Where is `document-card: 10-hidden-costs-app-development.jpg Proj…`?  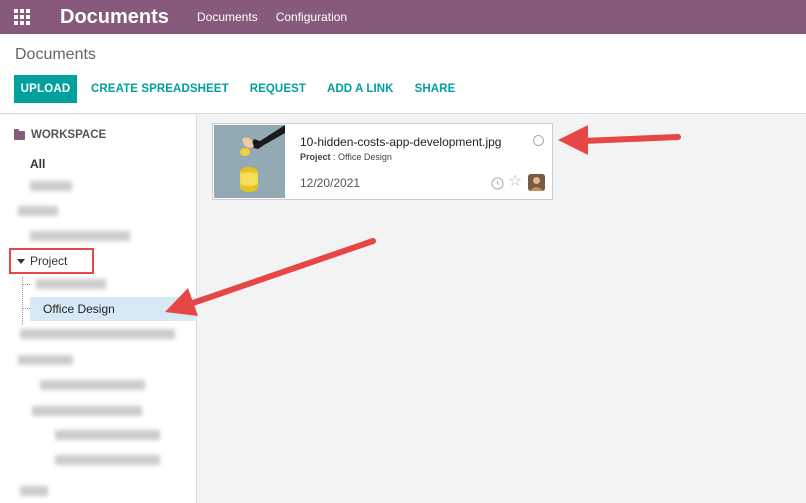 document-card: 10-hidden-costs-app-development.jpg Proj… is located at coordinates (382, 161).